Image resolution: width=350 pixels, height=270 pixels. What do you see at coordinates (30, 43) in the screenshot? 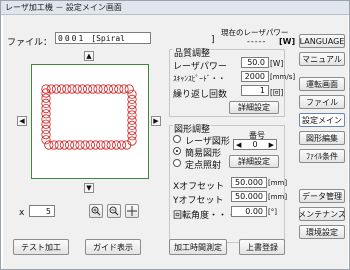
I see `file-label: ファイル：` at bounding box center [30, 43].